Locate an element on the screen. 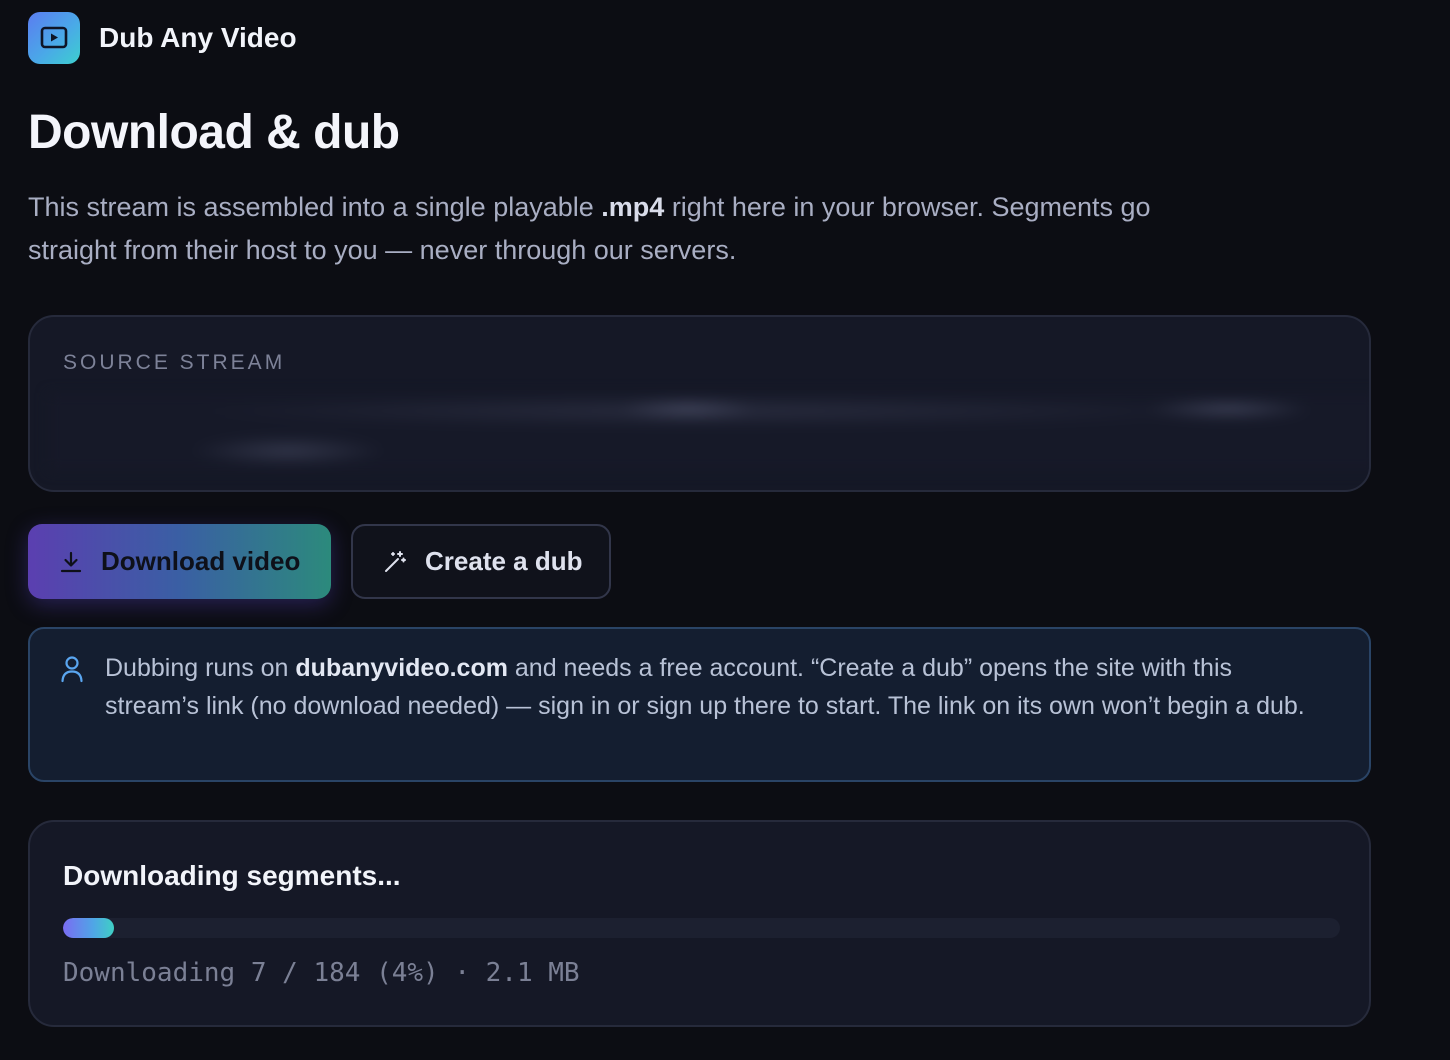 This screenshot has height=1060, width=1450. source-stream-url-redacted is located at coordinates (708, 432).